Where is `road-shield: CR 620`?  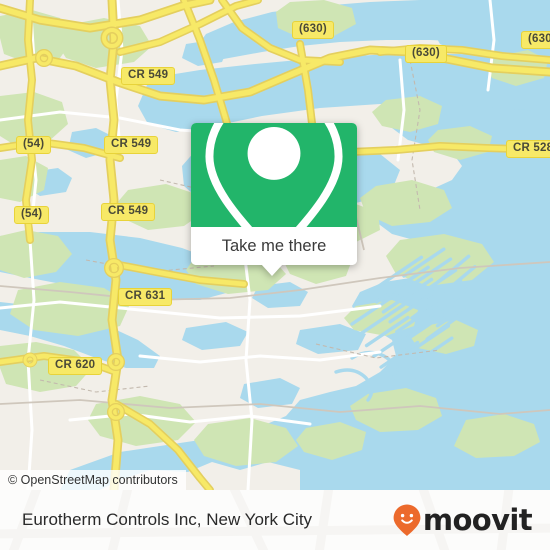 road-shield: CR 620 is located at coordinates (75, 366).